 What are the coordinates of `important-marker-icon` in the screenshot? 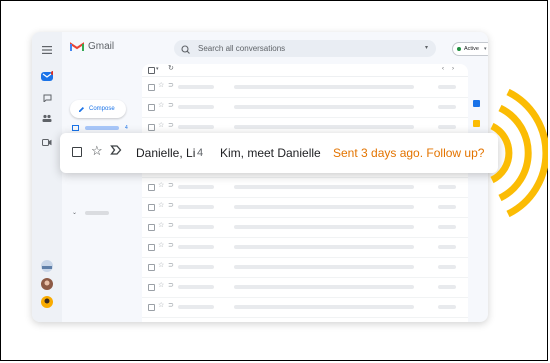 It's located at (116, 151).